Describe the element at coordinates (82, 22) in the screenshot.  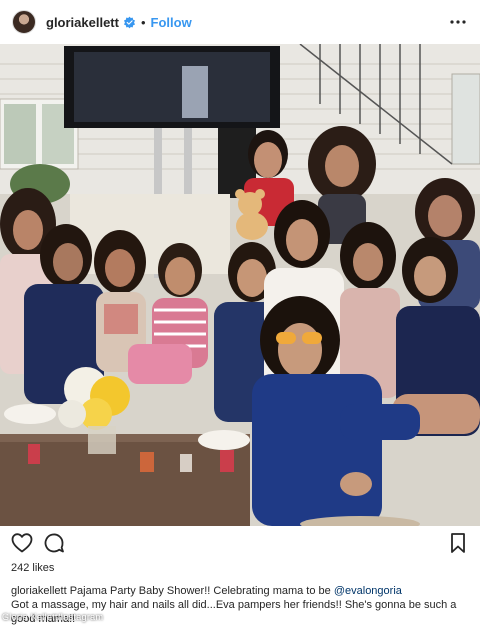
I see `username: gloriakellett` at that location.